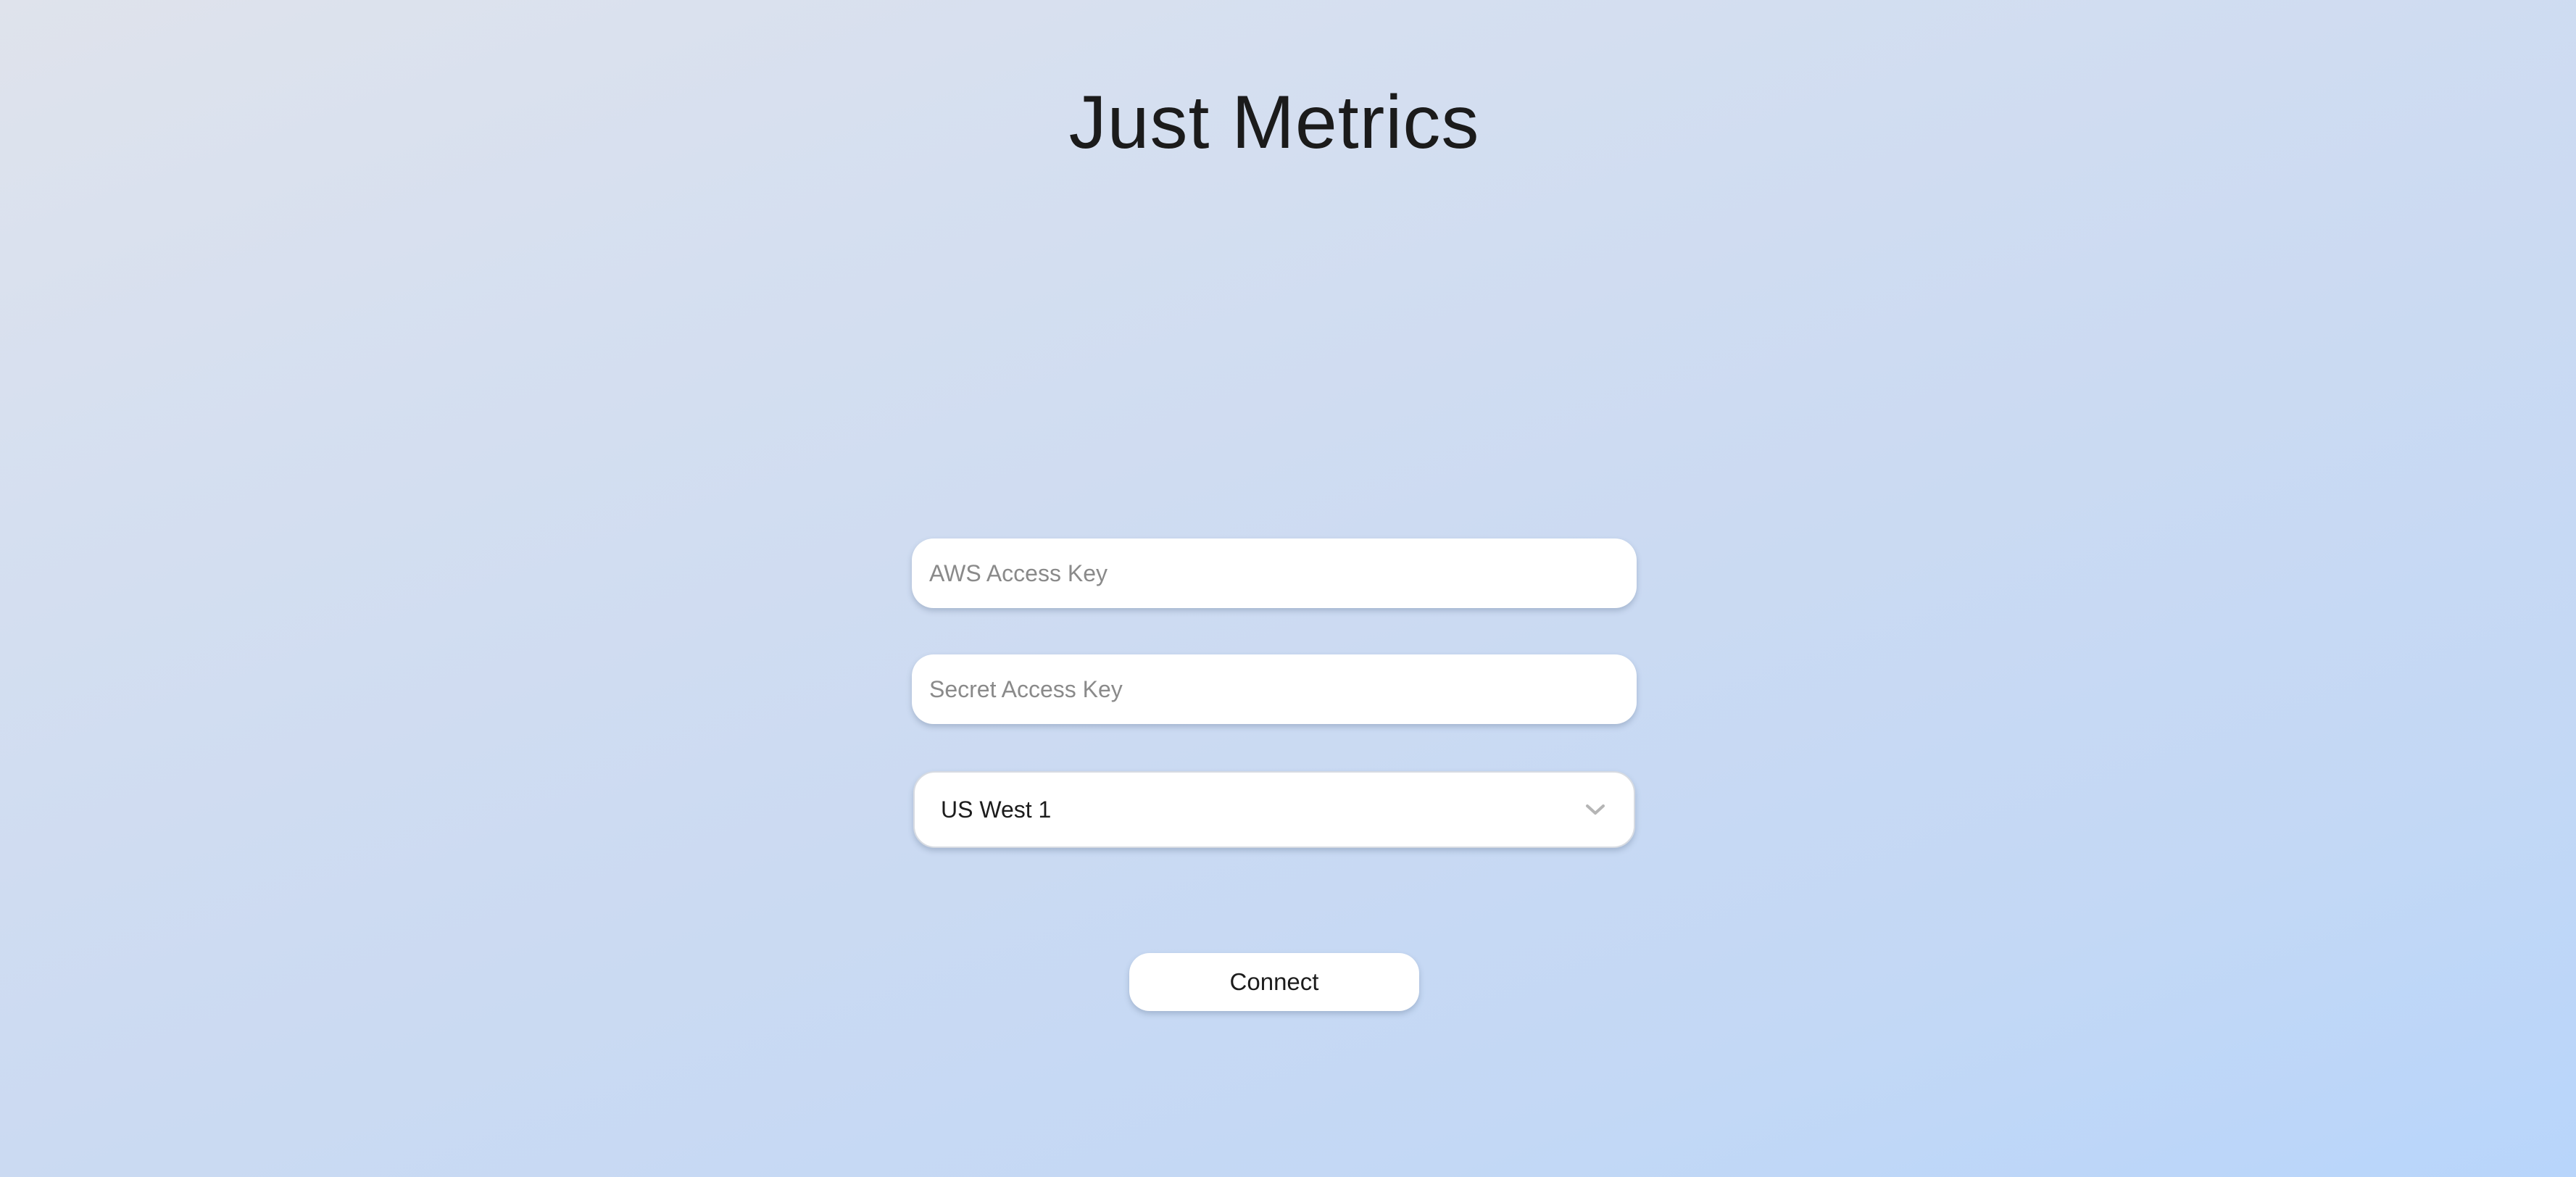 The width and height of the screenshot is (2576, 1177). I want to click on access-key-input, so click(1274, 573).